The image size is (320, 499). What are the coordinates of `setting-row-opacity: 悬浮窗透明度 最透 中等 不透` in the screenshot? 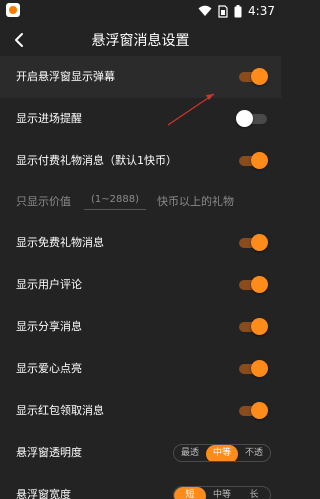 It's located at (140, 453).